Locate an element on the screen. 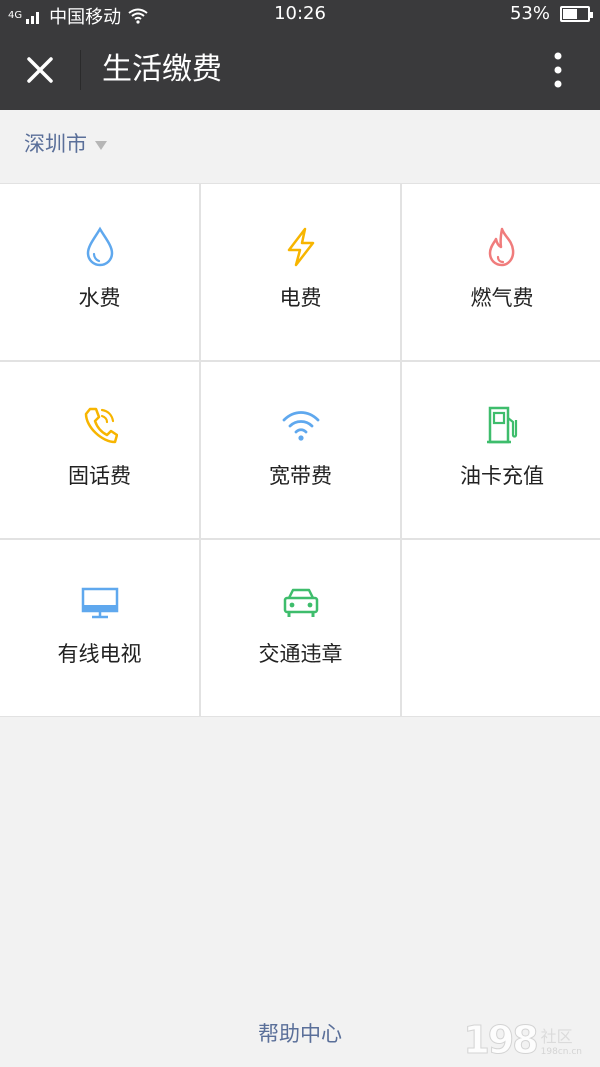 This screenshot has height=1067, width=600. service-label: 有线电视 is located at coordinates (99, 654).